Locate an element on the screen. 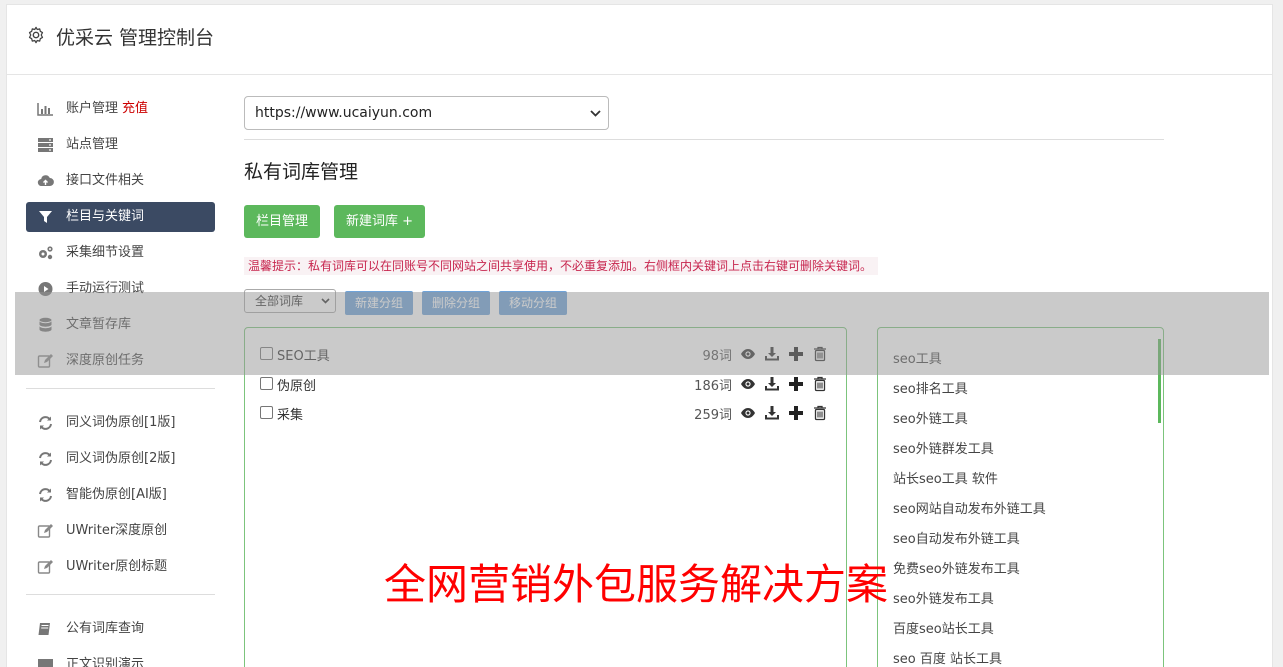  keyword-item: seo外链群发工具 is located at coordinates (943, 447).